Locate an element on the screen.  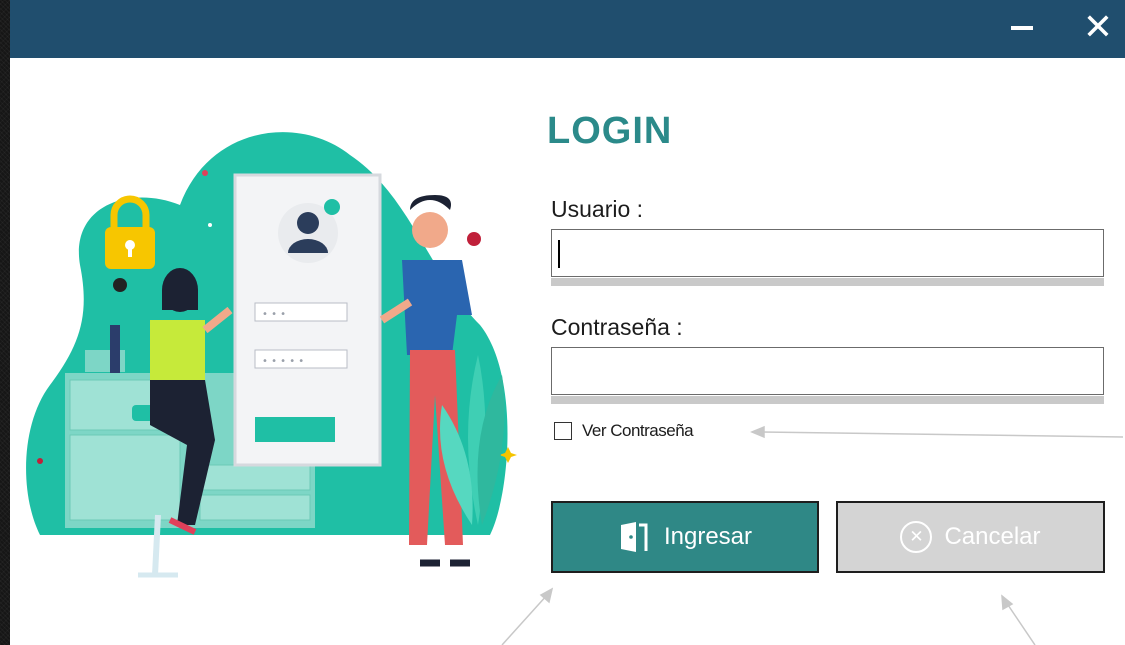
show-password-toggle: Ver Contraseña is located at coordinates (624, 431).